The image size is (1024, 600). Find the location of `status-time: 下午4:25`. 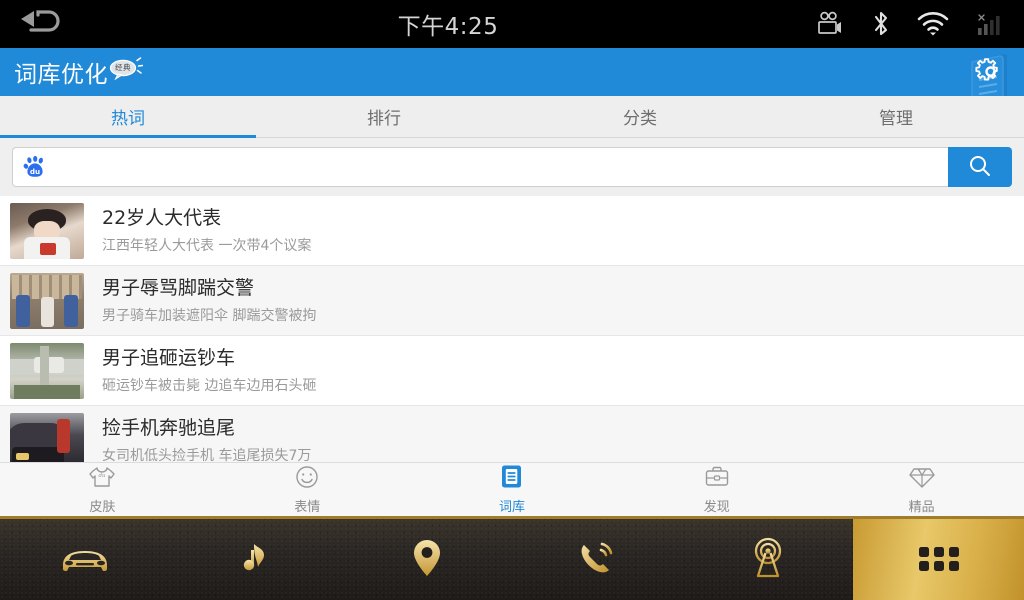

status-time: 下午4:25 is located at coordinates (448, 27).